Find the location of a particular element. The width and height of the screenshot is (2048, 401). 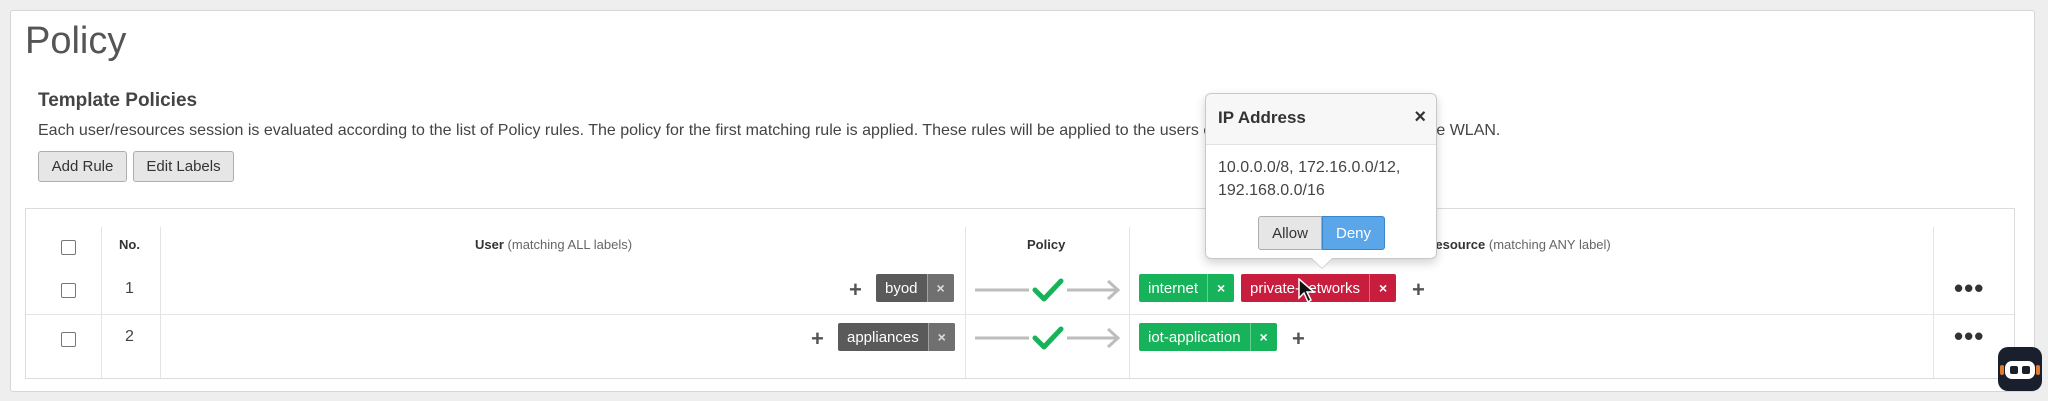

popover-title: IP Address is located at coordinates (1262, 117).